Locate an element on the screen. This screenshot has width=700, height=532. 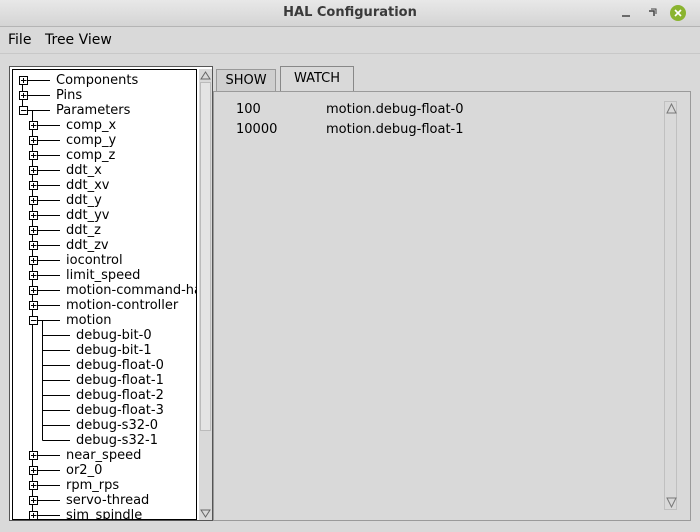
tree-item: debug-float-1 is located at coordinates (120, 380).